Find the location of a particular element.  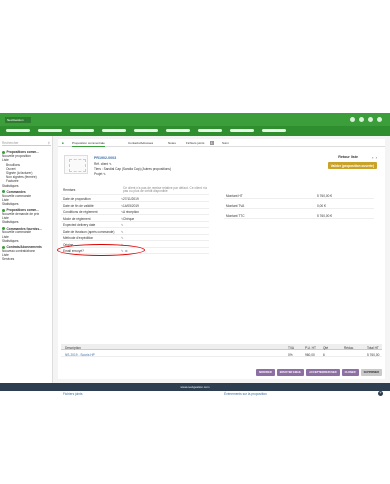

field-value: Chèque is located at coordinates (129, 218).